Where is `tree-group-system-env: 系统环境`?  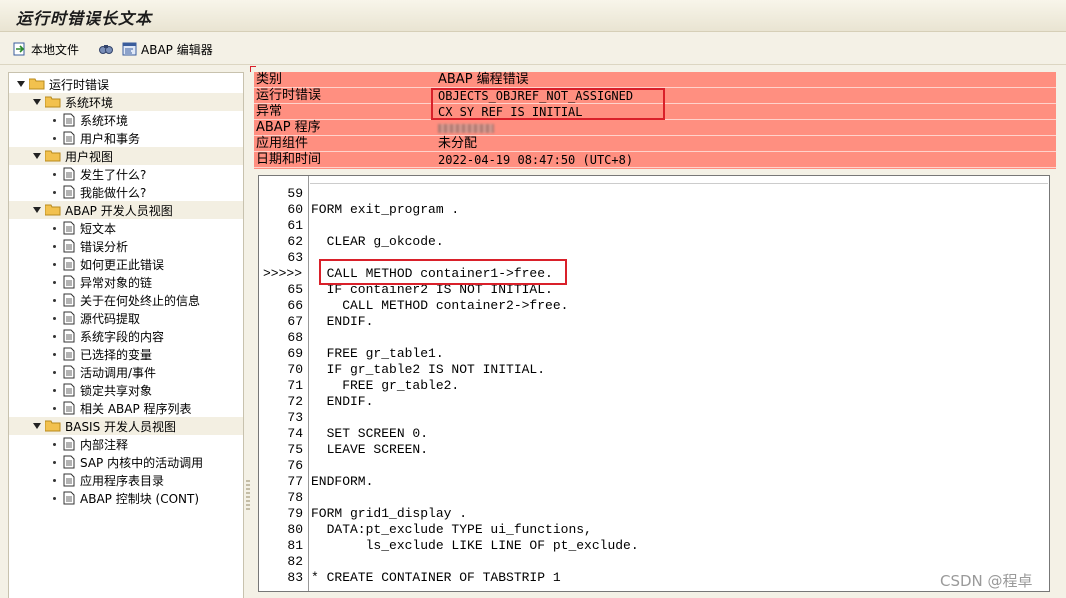
tree-group-system-env: 系统环境 is located at coordinates (126, 102).